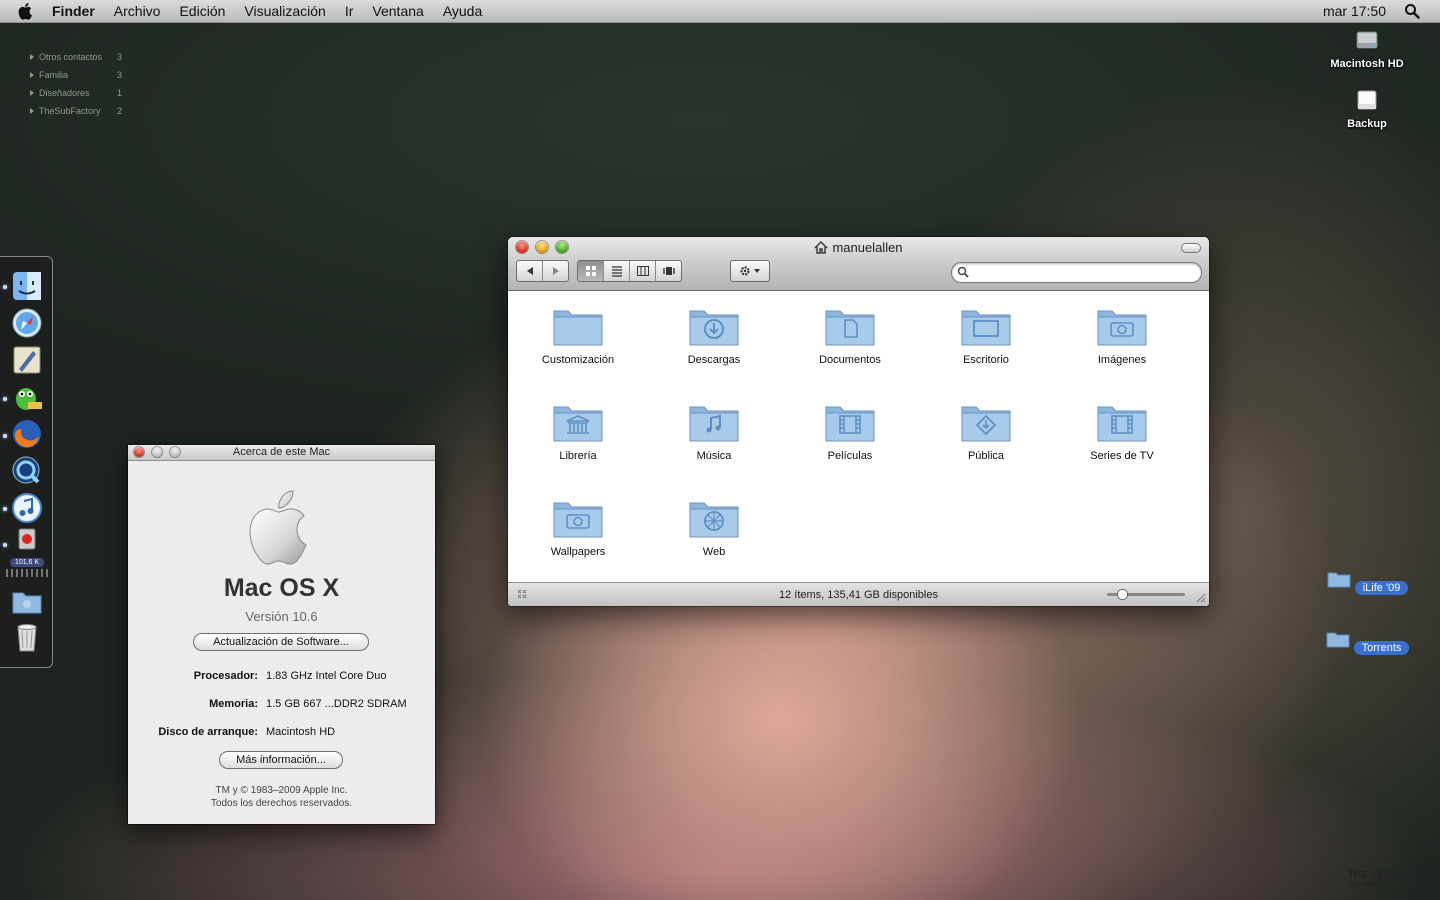 The width and height of the screenshot is (1440, 900). I want to click on menu-ir: Ir, so click(349, 11).